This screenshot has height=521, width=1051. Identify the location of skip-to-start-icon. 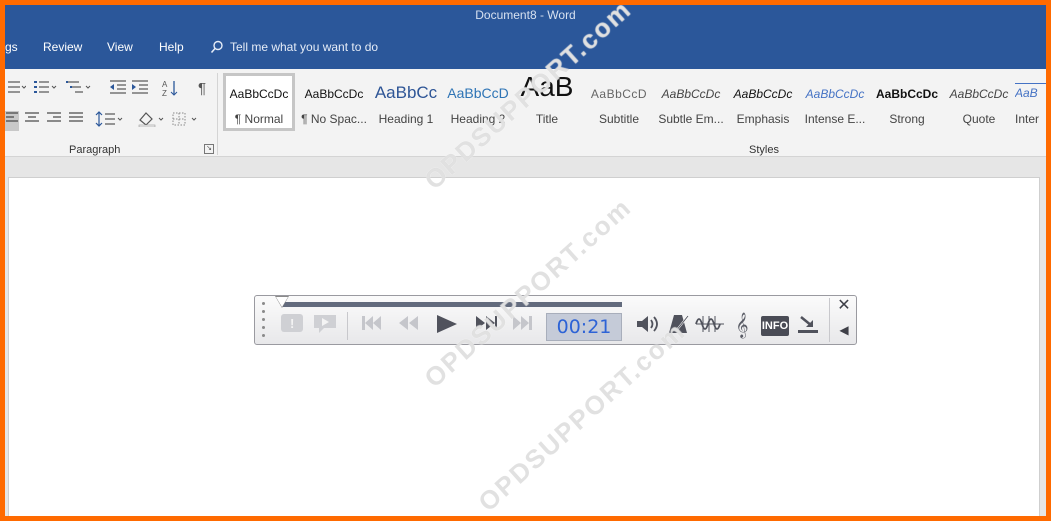
(371, 325).